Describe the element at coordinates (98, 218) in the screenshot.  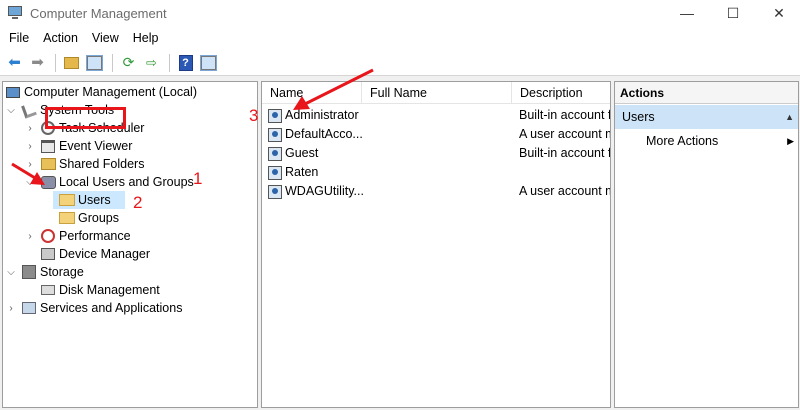
I see `tree-item-label: Groups` at that location.